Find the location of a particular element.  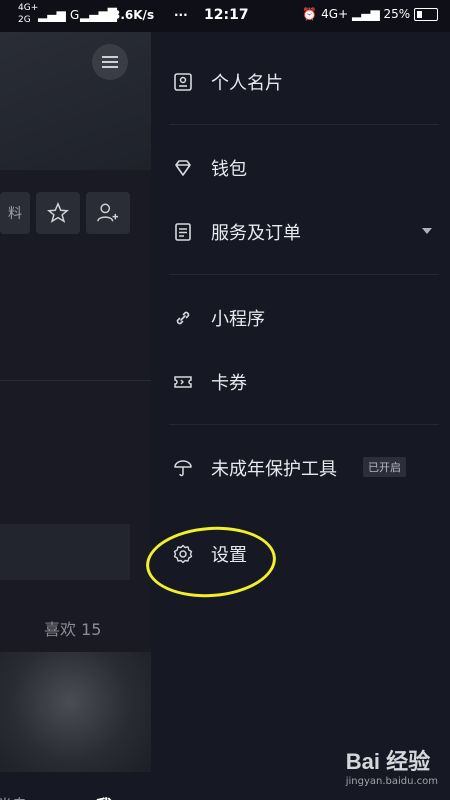

more-icon: ··· is located at coordinates (181, 15).